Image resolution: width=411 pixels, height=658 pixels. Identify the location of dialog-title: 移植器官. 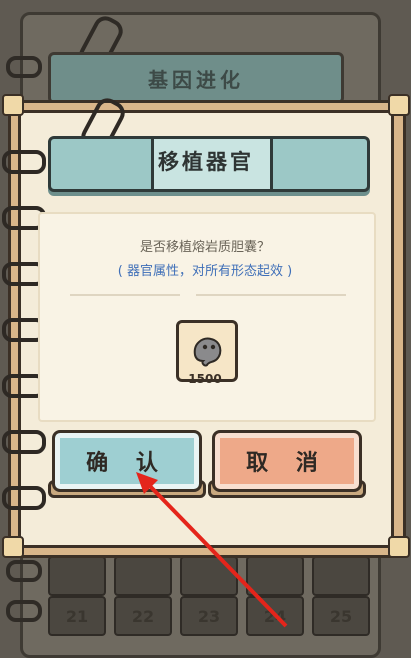
(206, 162).